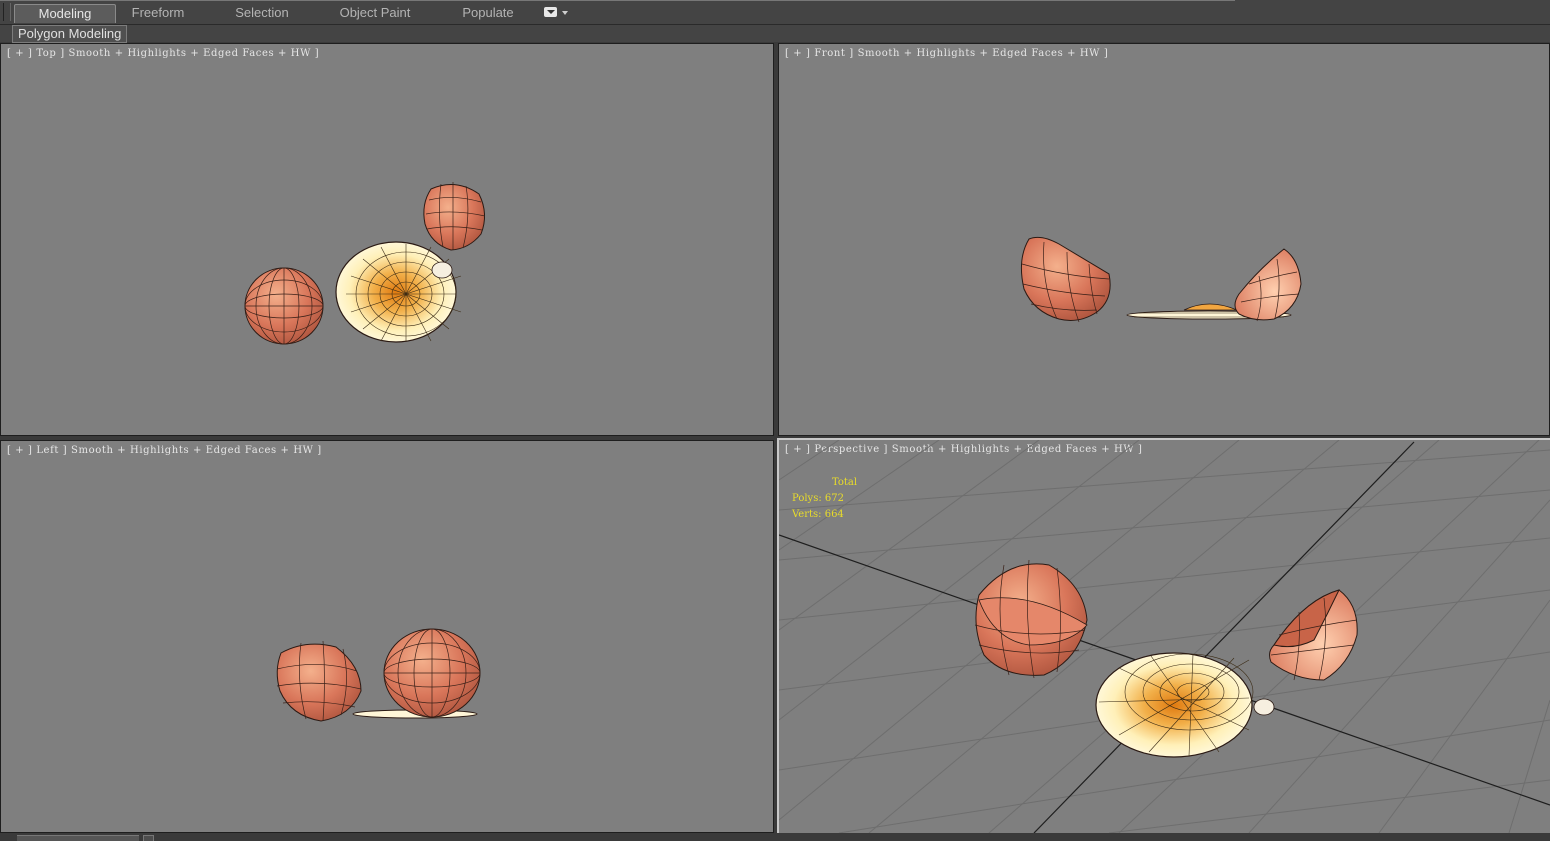  Describe the element at coordinates (488, 13) in the screenshot. I see `tab-populate: Populate` at that location.